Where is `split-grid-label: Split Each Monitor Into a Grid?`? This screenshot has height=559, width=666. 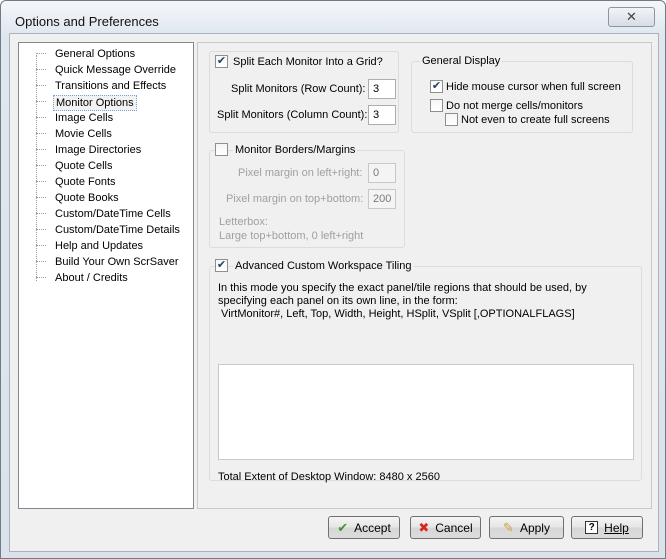 split-grid-label: Split Each Monitor Into a Grid? is located at coordinates (308, 62).